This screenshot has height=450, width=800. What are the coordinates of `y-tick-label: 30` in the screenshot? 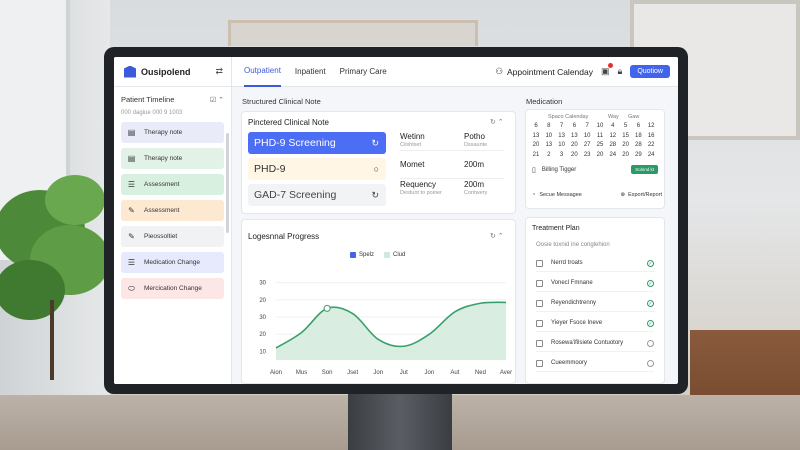 It's located at (262, 284).